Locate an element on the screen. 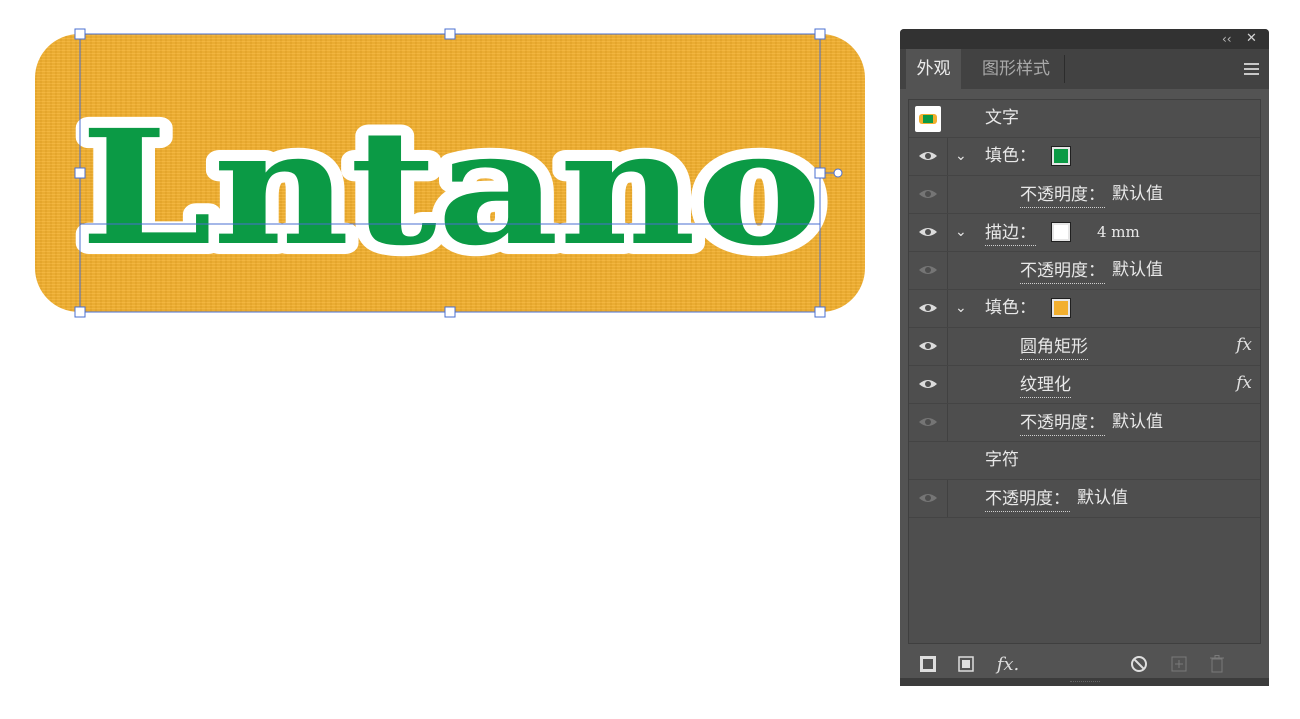 The height and width of the screenshot is (719, 1300). tab-appearance: 外观 is located at coordinates (933, 69).